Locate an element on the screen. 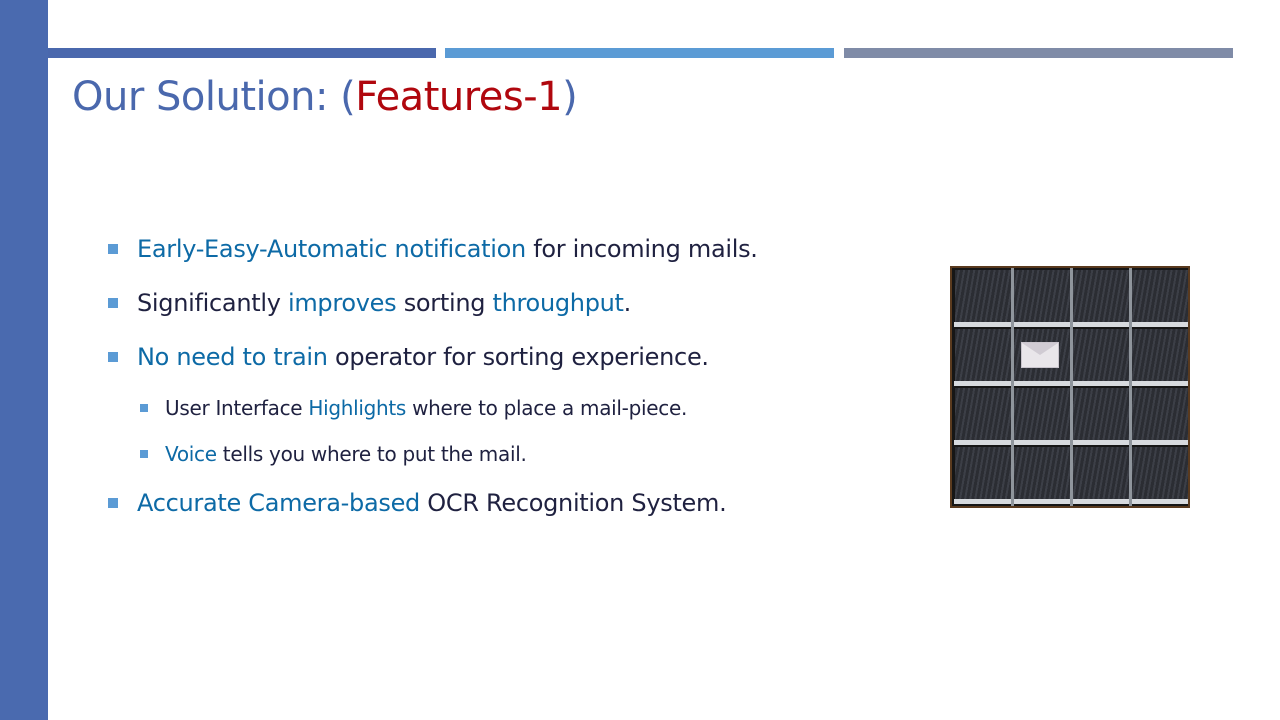 Image resolution: width=1280 pixels, height=720 pixels. sub-bullet-item: Voice tells you where to put the mail. is located at coordinates (524, 461).